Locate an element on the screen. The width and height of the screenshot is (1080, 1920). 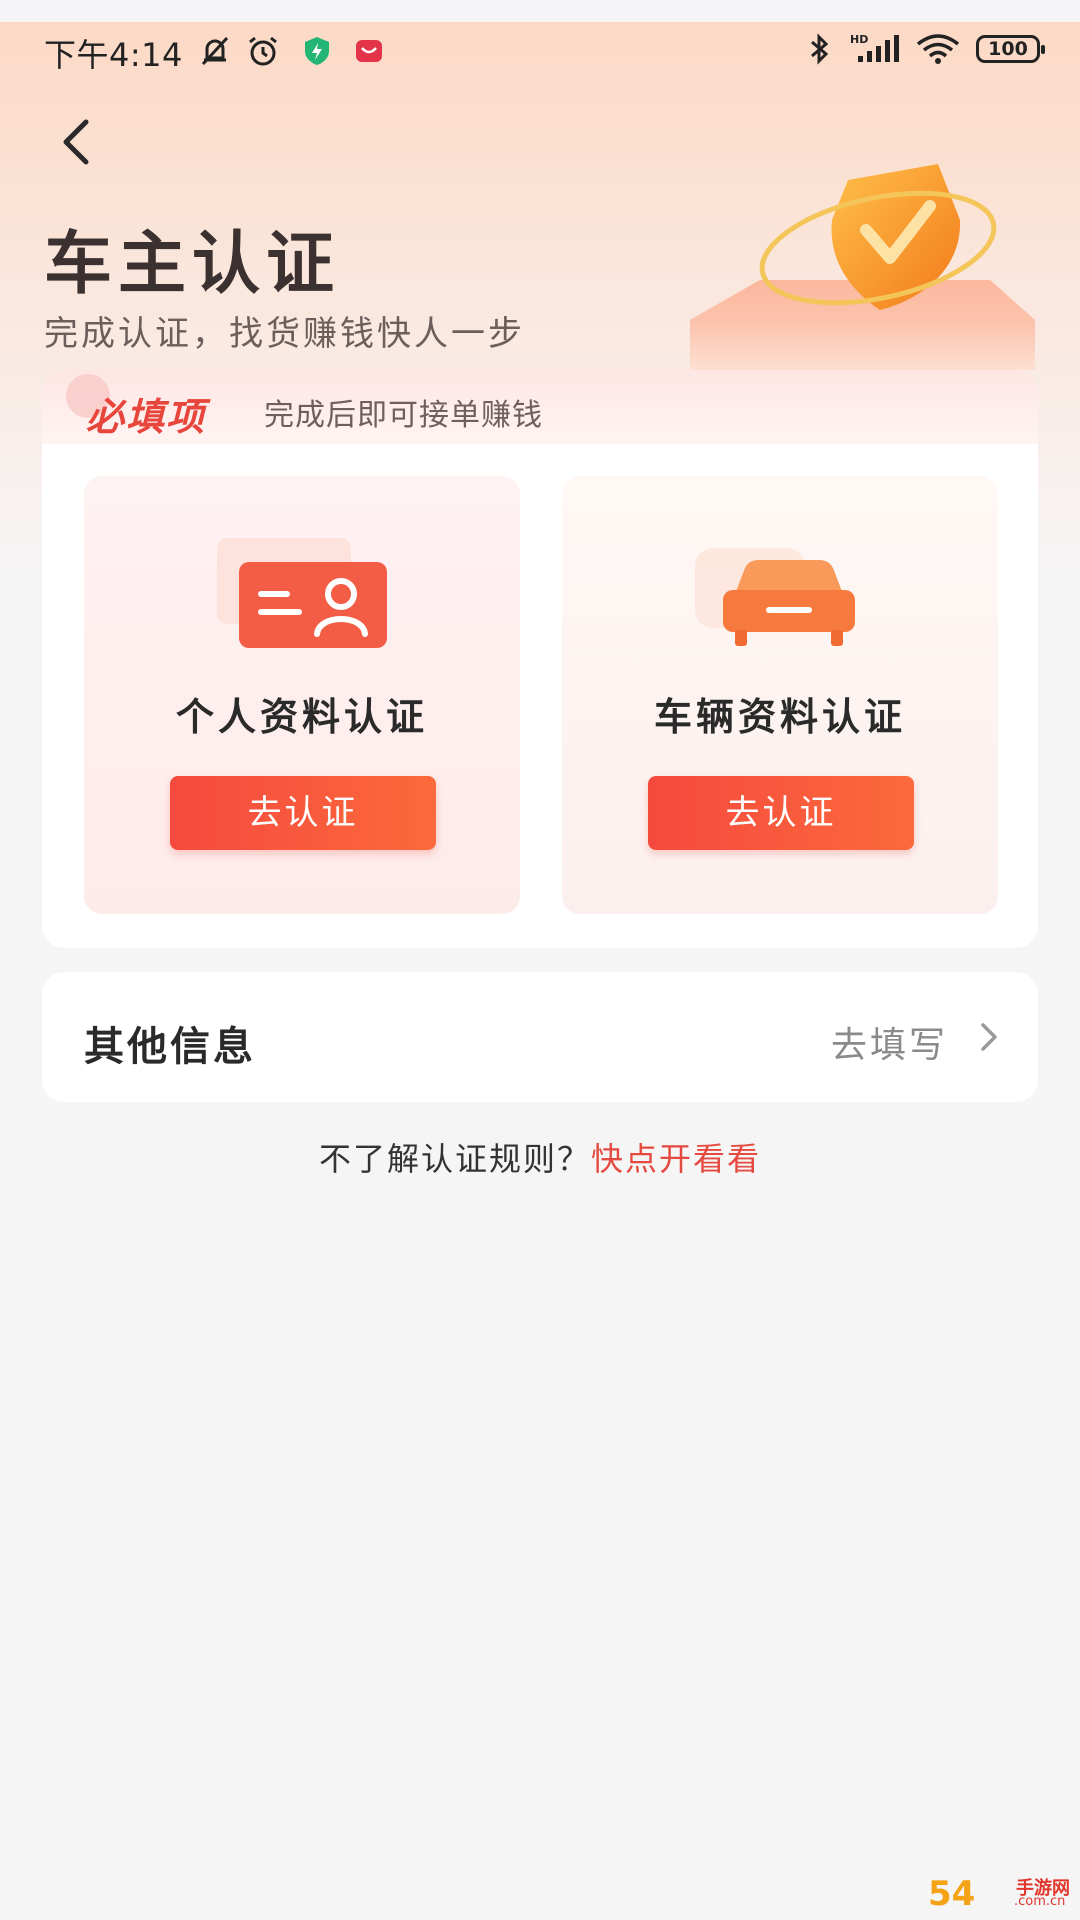
required-label: 必填项 is located at coordinates (146, 417).